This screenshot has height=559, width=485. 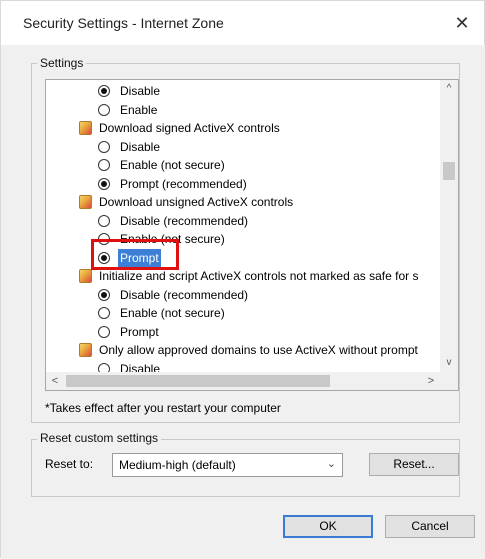 I want to click on scroll-right-icon: >, so click(x=431, y=381).